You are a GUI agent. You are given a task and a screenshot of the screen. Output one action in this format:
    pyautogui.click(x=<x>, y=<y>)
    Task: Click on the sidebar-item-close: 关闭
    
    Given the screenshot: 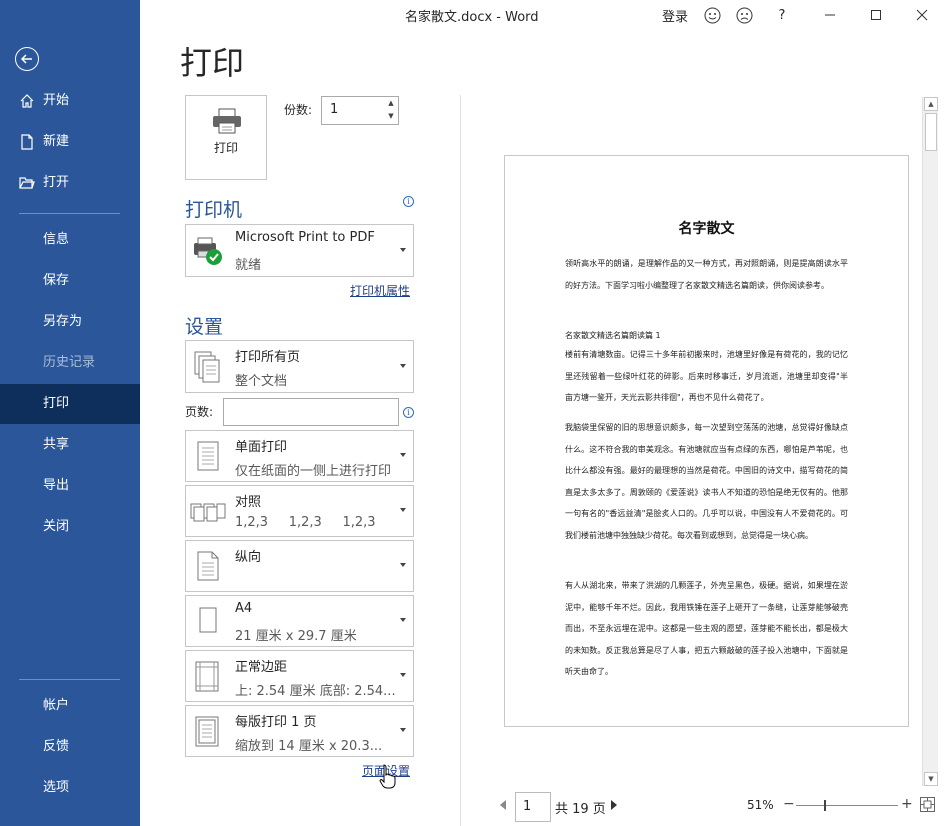 What is the action you would take?
    pyautogui.click(x=70, y=527)
    